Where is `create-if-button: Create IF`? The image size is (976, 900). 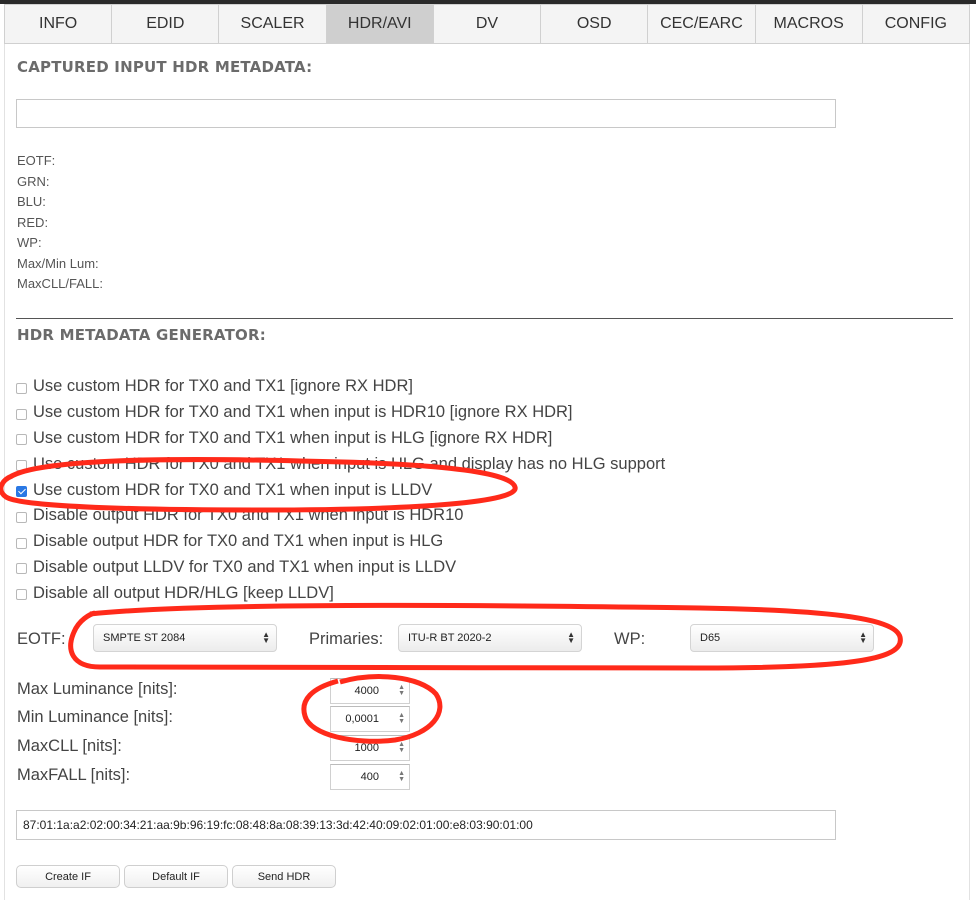
create-if-button: Create IF is located at coordinates (68, 876).